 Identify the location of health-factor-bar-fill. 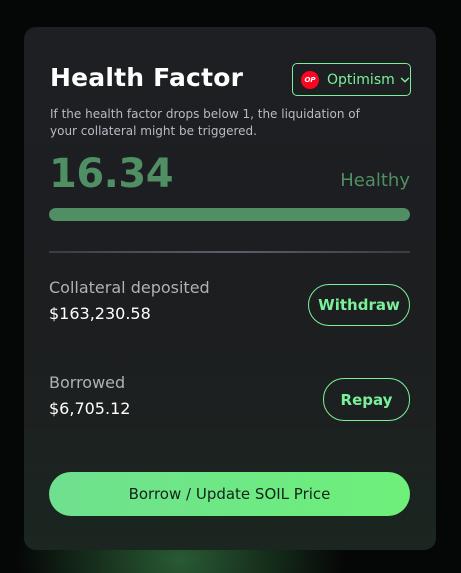
(229, 214).